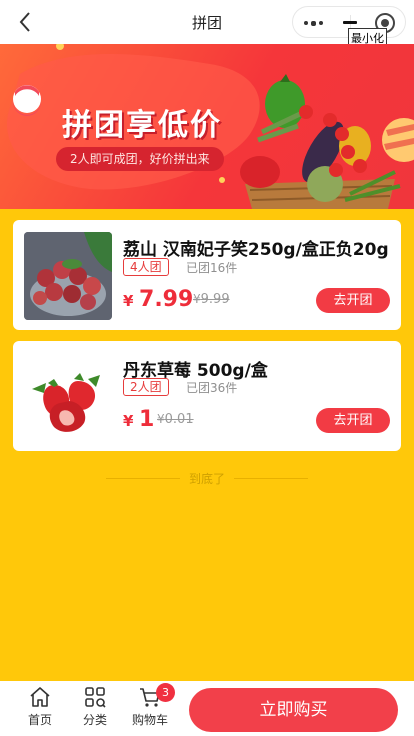  Describe the element at coordinates (271, 478) in the screenshot. I see `divider-line-right` at that location.